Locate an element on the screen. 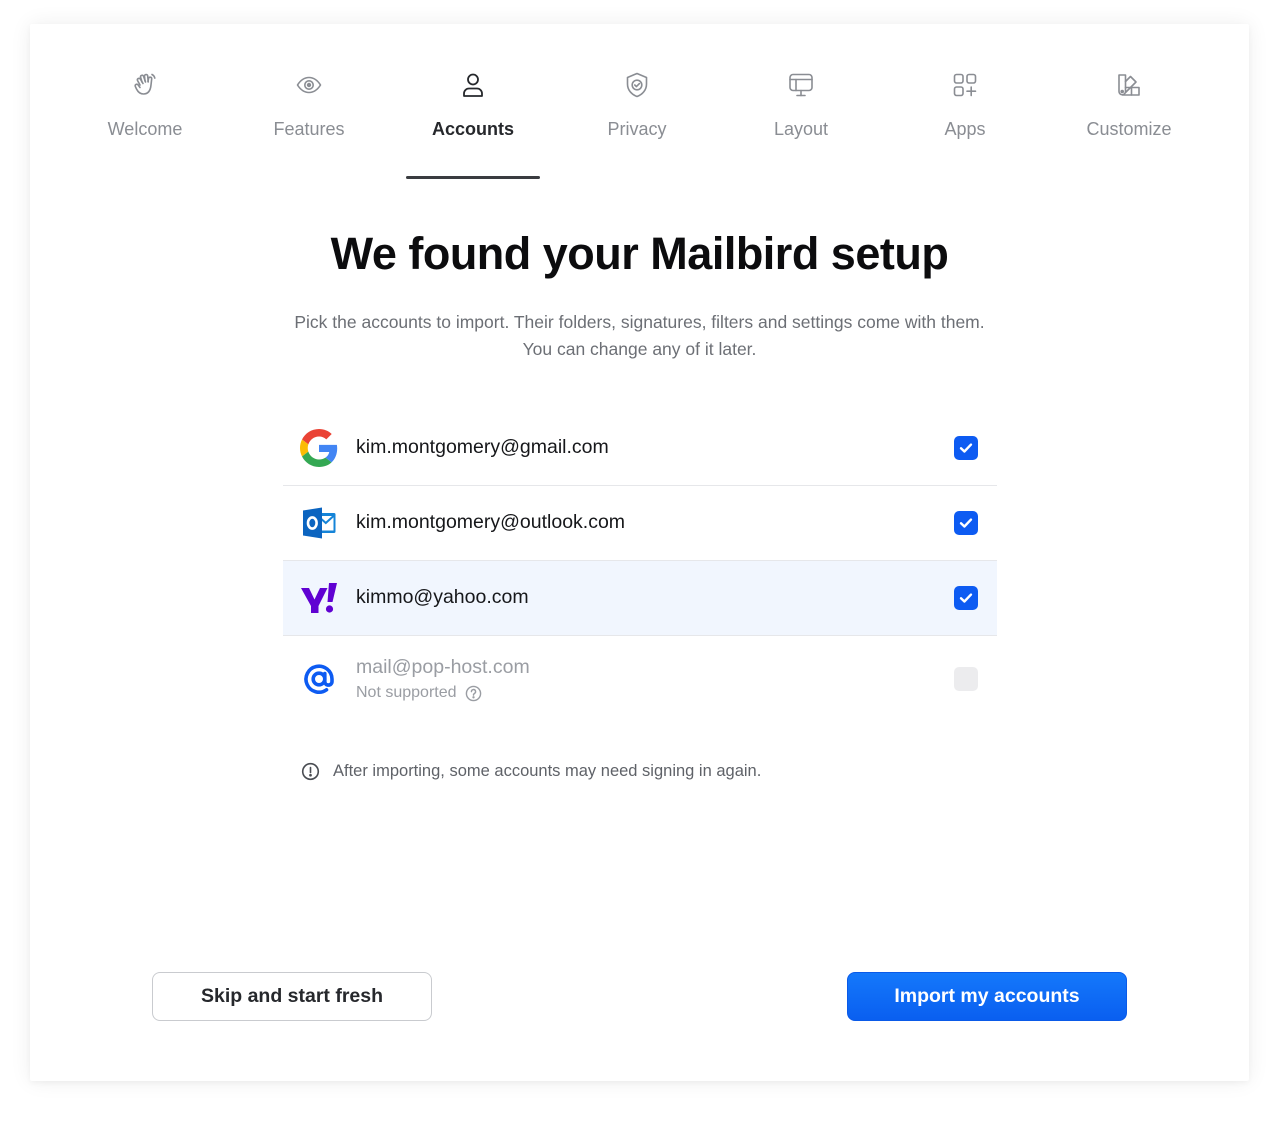  tab-apps: Apps is located at coordinates (965, 122).